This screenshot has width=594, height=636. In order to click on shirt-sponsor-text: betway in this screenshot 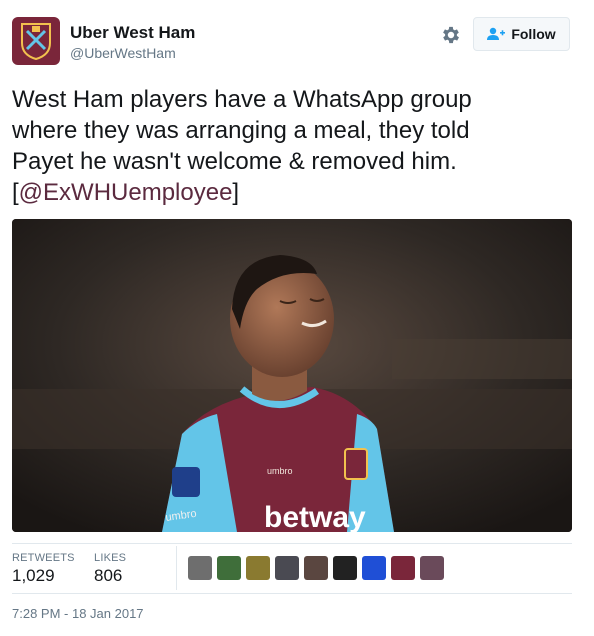, I will do `click(315, 516)`.